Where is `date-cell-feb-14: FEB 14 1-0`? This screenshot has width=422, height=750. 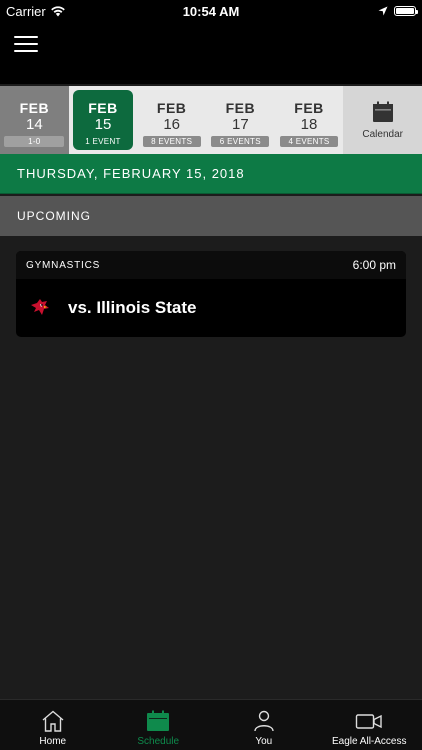 date-cell-feb-14: FEB 14 1-0 is located at coordinates (34, 120).